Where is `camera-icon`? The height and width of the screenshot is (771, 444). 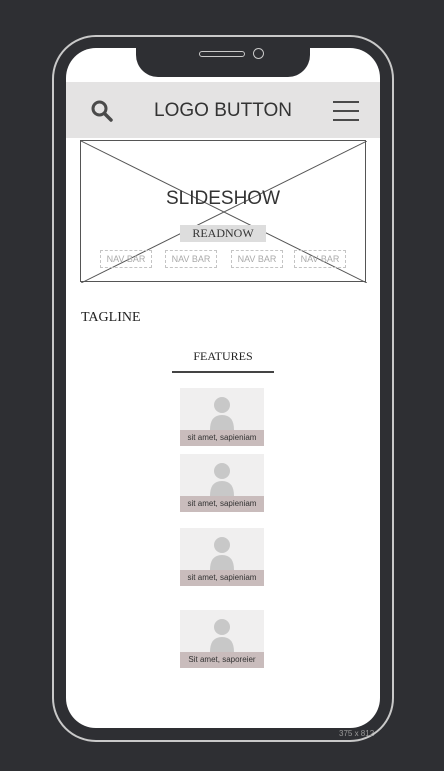 camera-icon is located at coordinates (258, 53).